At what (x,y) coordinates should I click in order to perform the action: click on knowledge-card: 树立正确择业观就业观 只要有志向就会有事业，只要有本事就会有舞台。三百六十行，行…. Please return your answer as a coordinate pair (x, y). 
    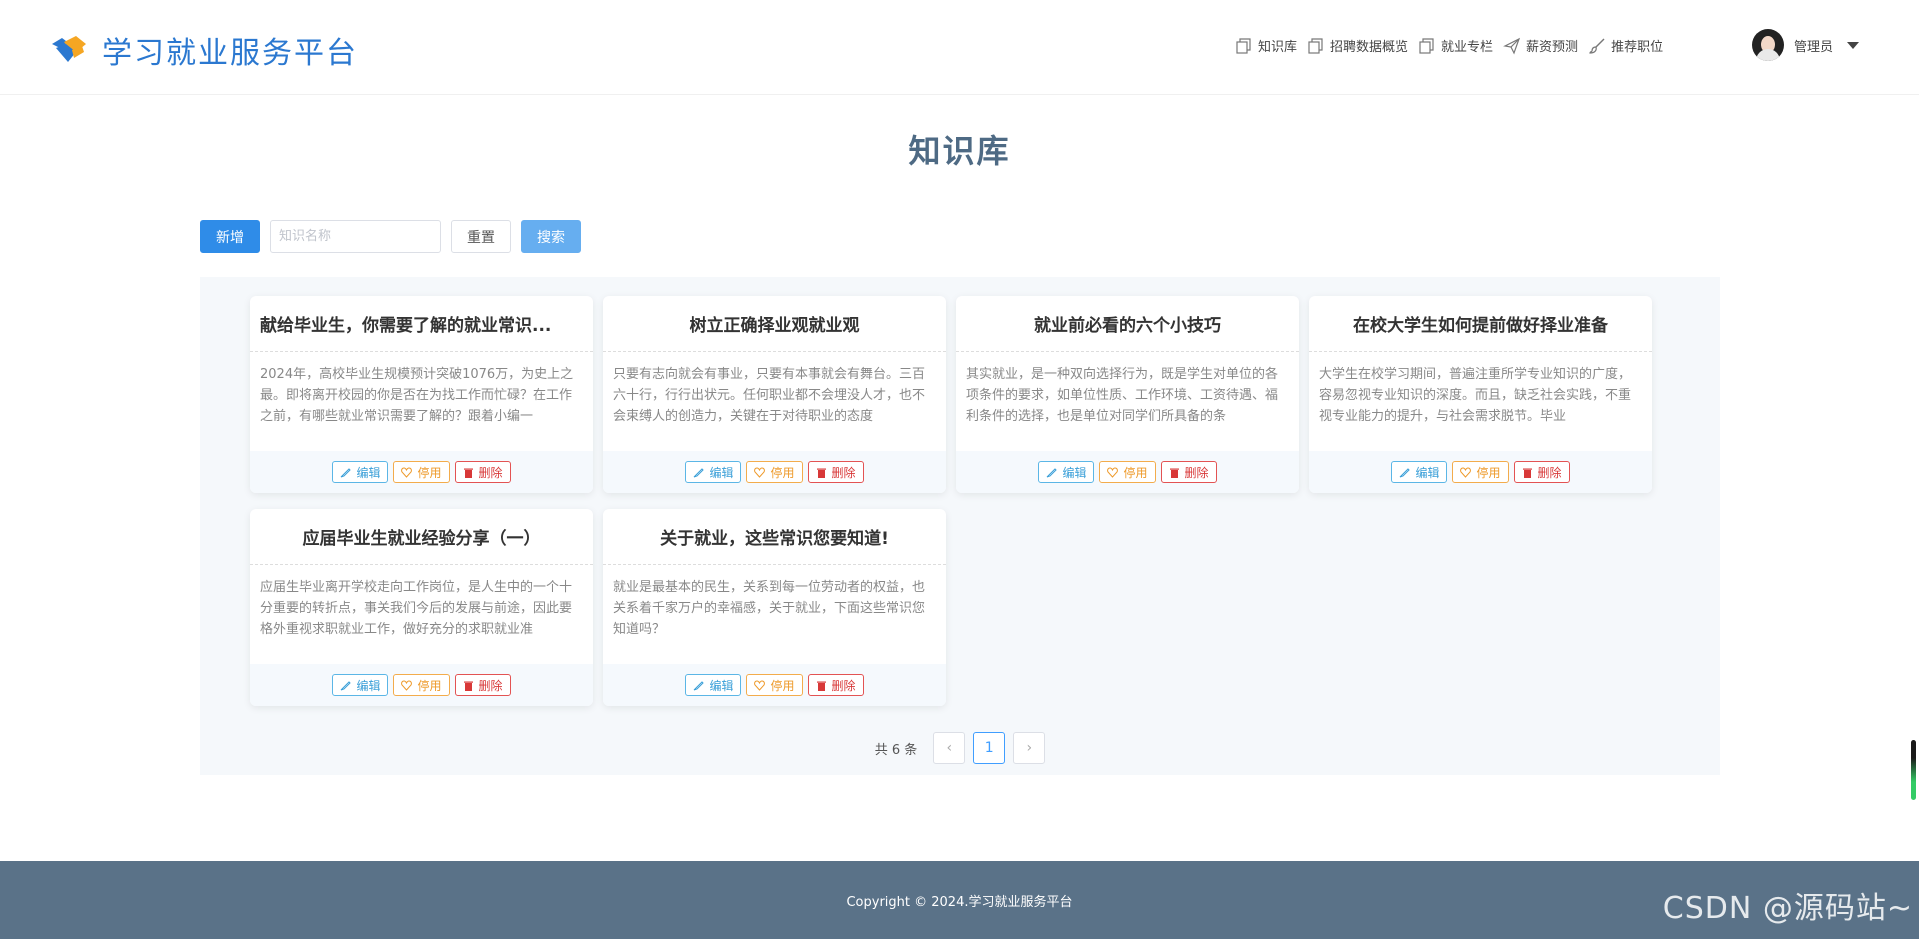
    Looking at the image, I should click on (774, 394).